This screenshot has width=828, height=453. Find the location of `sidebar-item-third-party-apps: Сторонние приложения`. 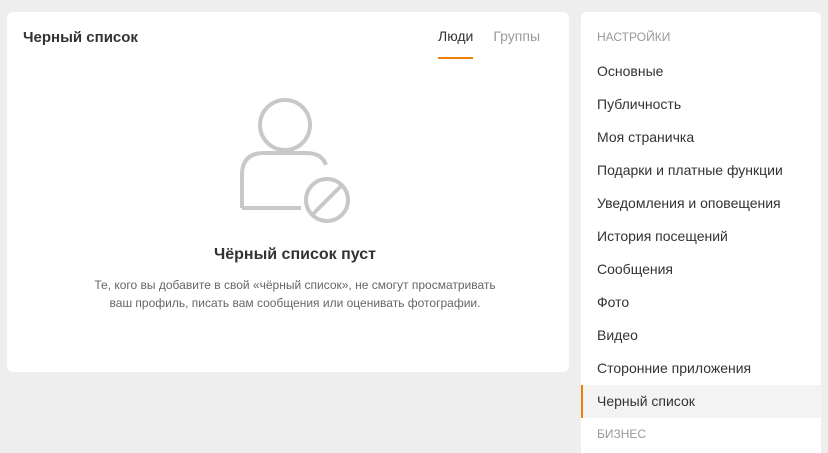

sidebar-item-third-party-apps: Сторонние приложения is located at coordinates (701, 368).